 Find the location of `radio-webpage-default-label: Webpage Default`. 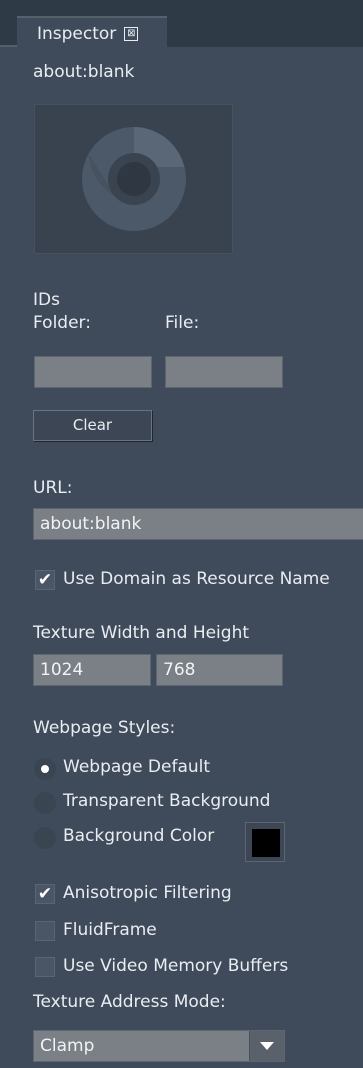

radio-webpage-default-label: Webpage Default is located at coordinates (137, 767).